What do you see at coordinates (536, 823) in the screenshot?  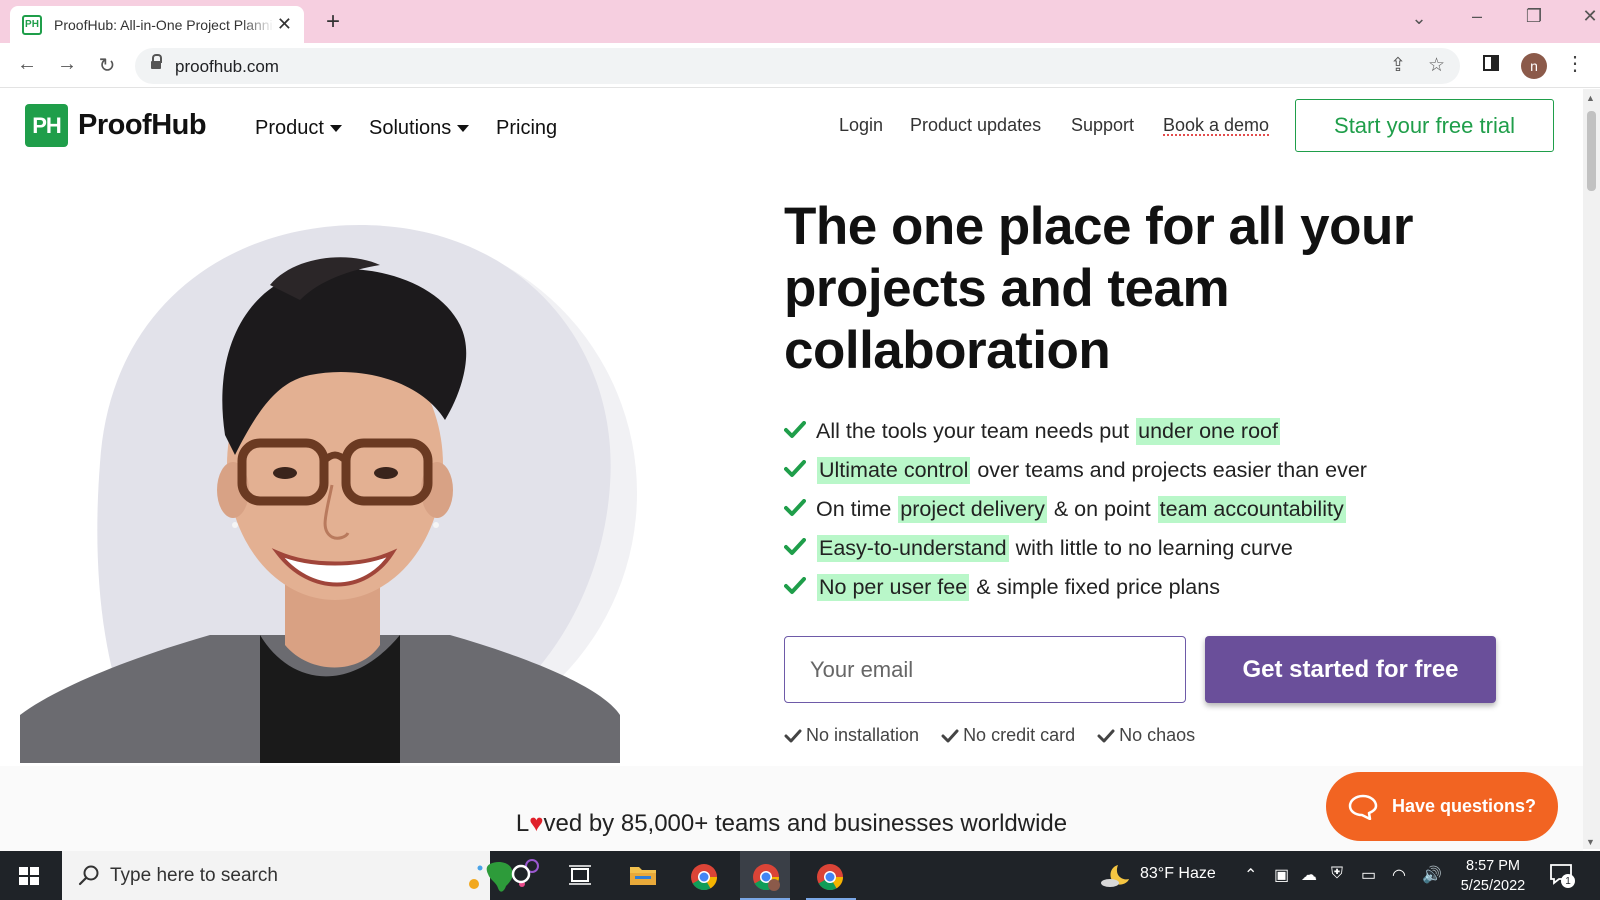 I see `heart-icon: ♥` at bounding box center [536, 823].